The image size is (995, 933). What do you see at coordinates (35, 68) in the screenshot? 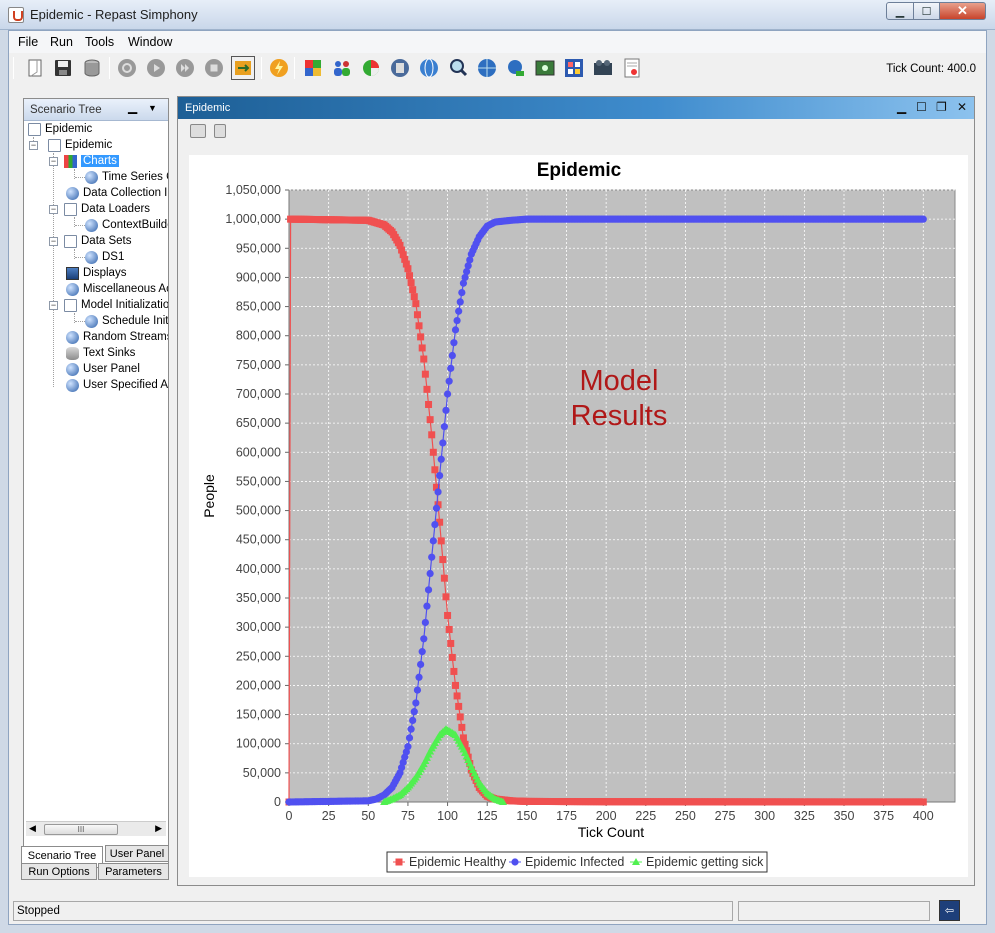
I see `open-icon` at bounding box center [35, 68].